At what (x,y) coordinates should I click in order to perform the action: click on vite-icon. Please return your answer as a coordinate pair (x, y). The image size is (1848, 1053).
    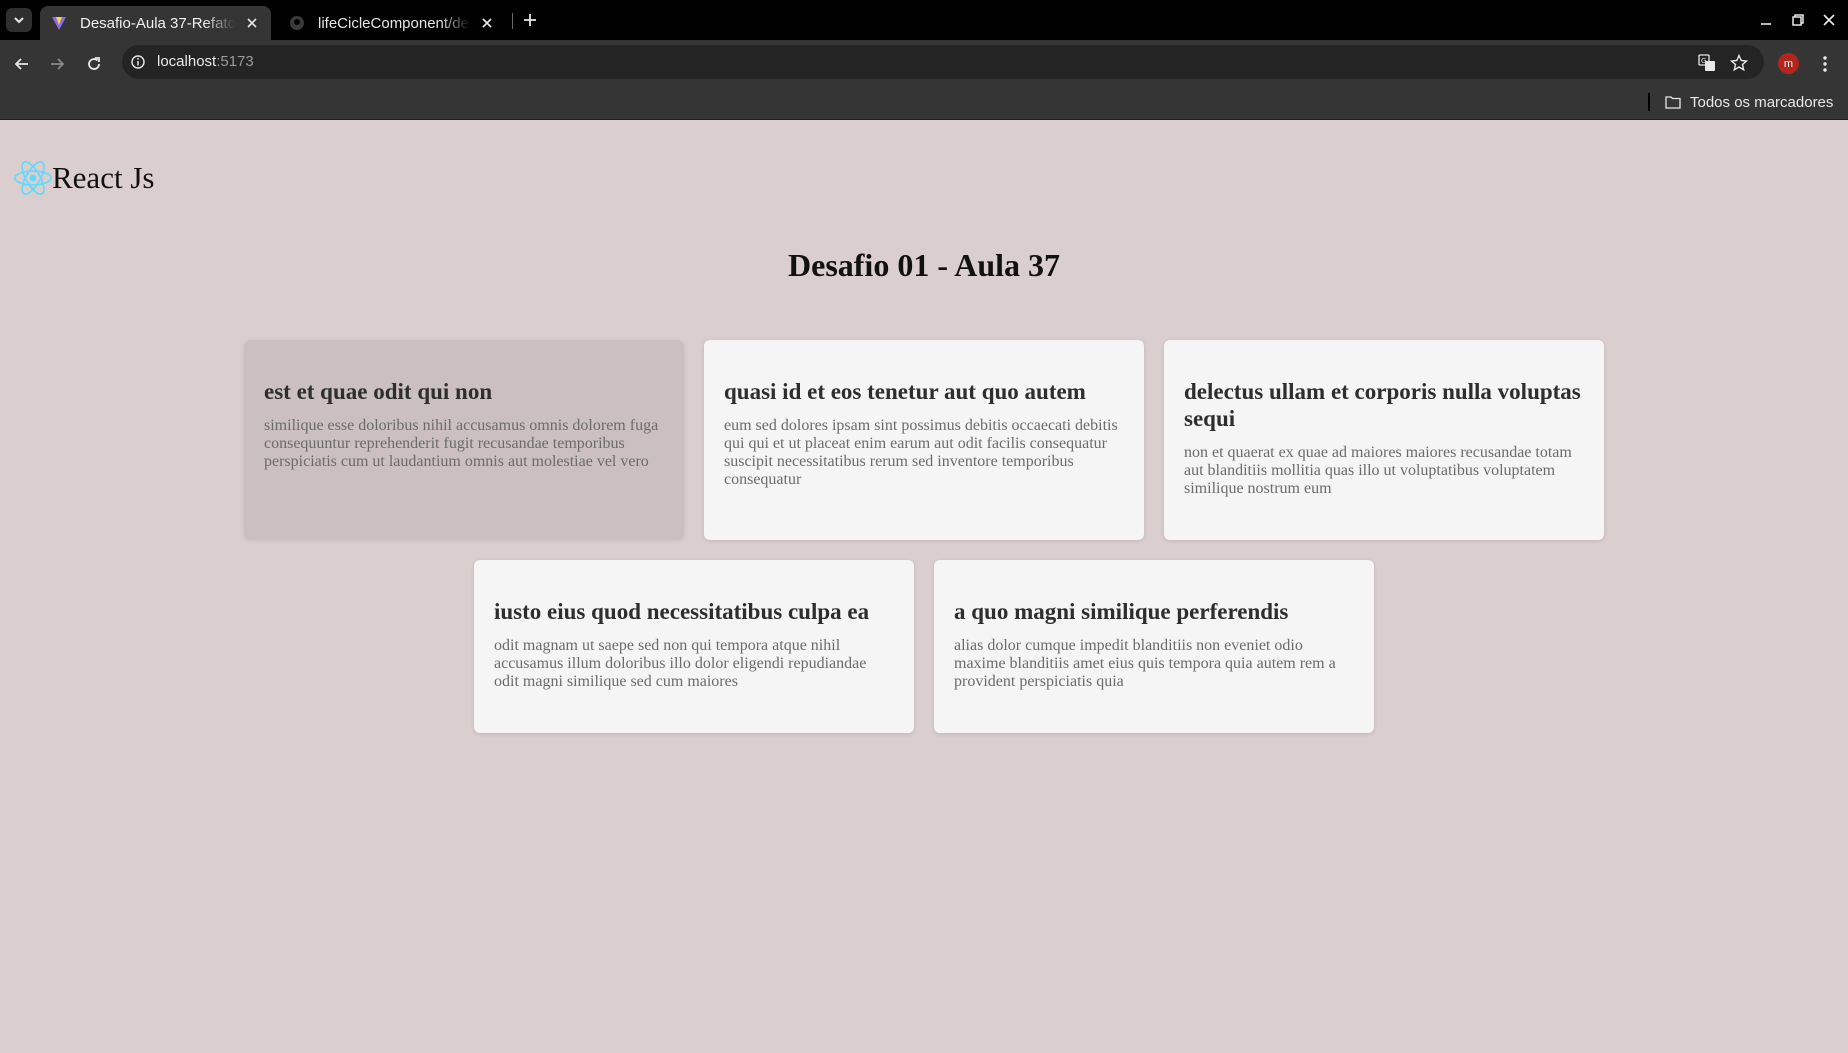
    Looking at the image, I should click on (59, 23).